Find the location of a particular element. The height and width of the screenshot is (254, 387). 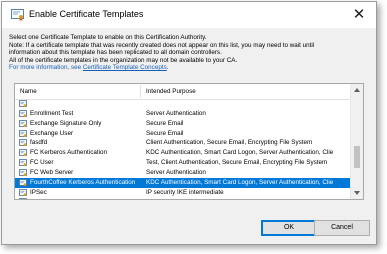

list-item: Exchange Signature Only Secure Email is located at coordinates (183, 124).